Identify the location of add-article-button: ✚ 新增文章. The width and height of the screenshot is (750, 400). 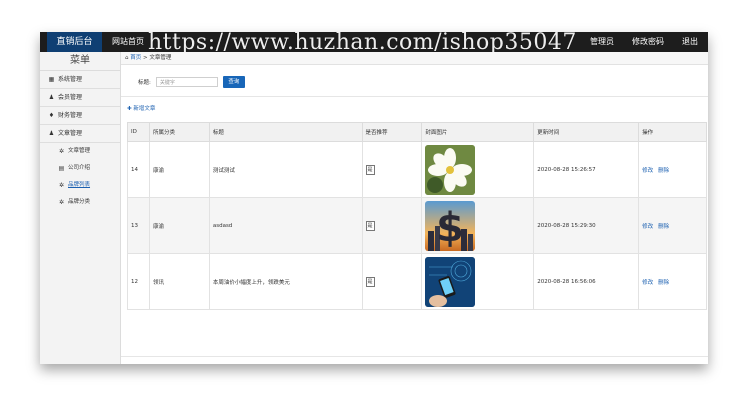
(141, 108).